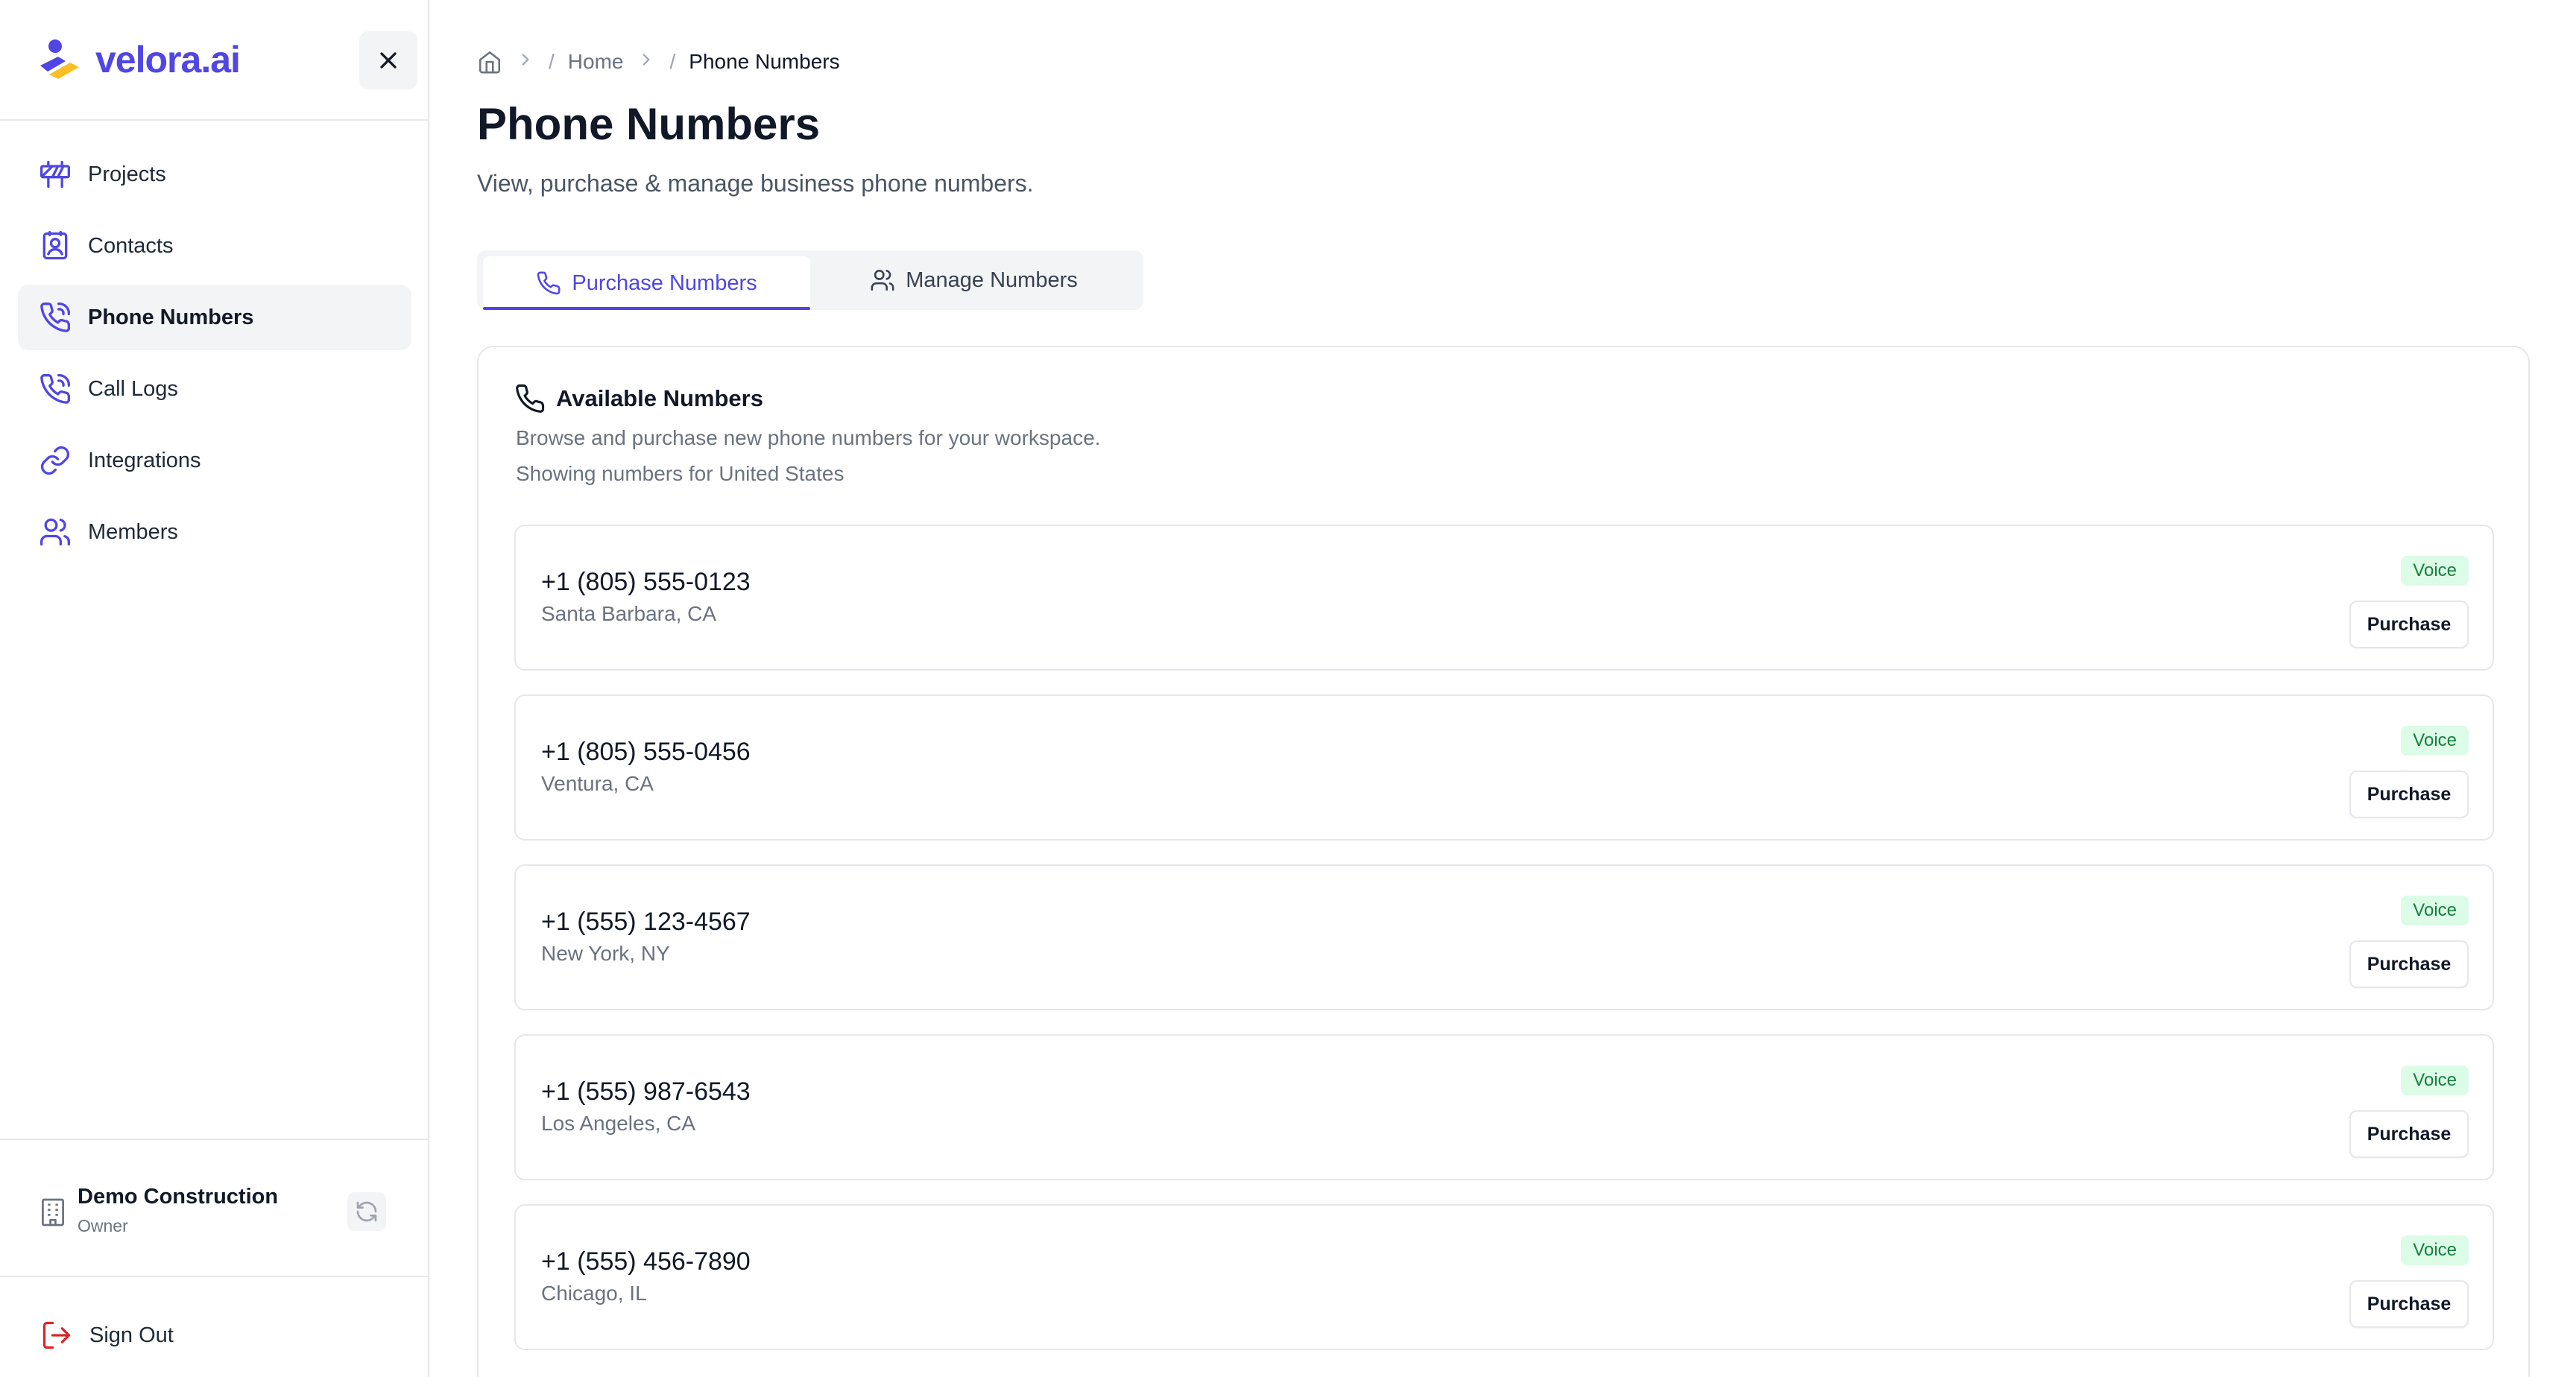 This screenshot has height=1377, width=2576. Describe the element at coordinates (489, 62) in the screenshot. I see `home-icon` at that location.